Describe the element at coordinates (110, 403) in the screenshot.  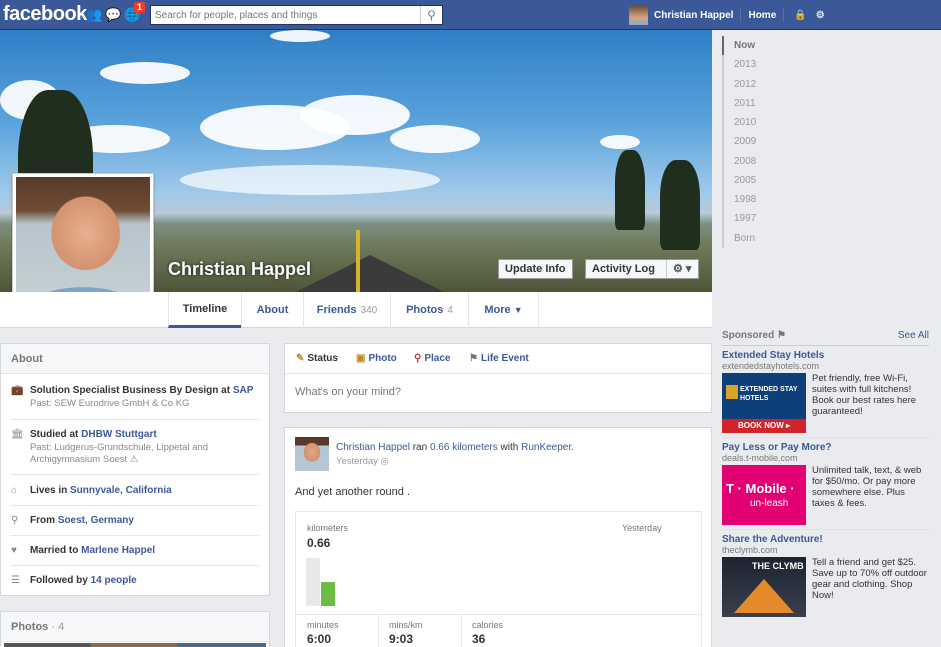
I see `work-past: Past: SEW Eurodrive GmbH & Co KG` at that location.